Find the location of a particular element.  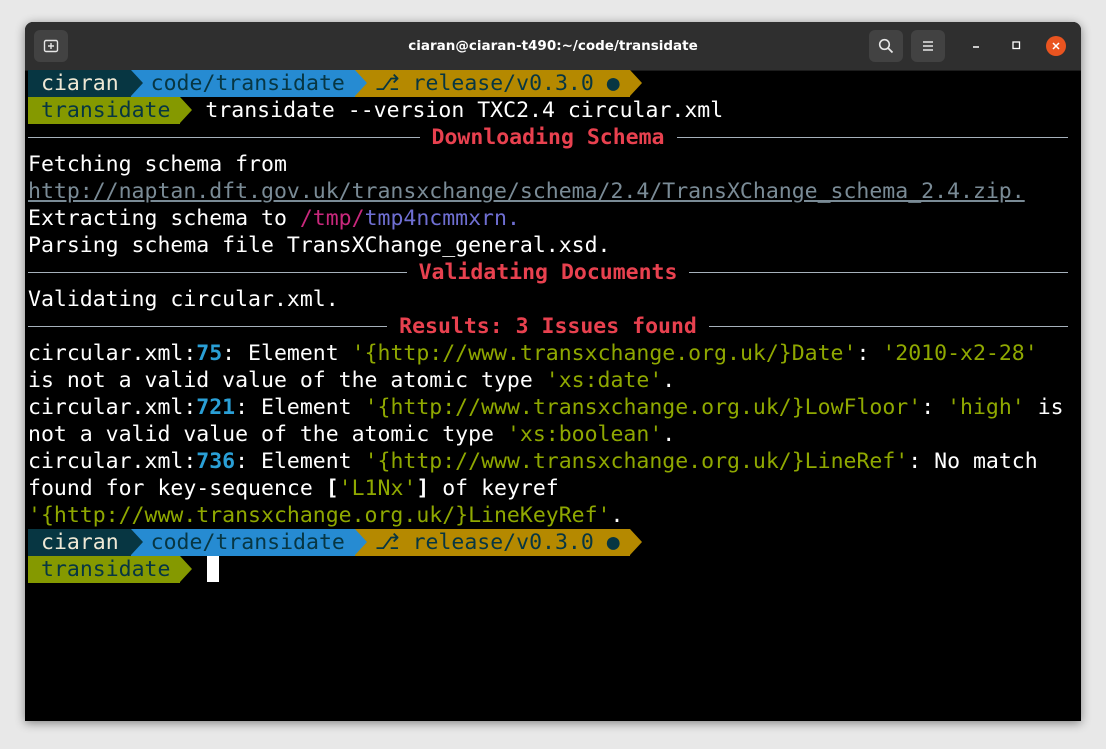

minimize-icon is located at coordinates (976, 47).